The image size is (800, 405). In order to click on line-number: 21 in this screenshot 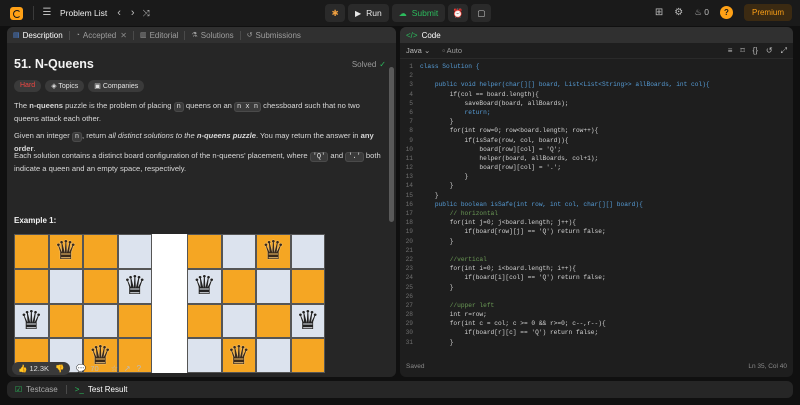, I will do `click(409, 250)`.